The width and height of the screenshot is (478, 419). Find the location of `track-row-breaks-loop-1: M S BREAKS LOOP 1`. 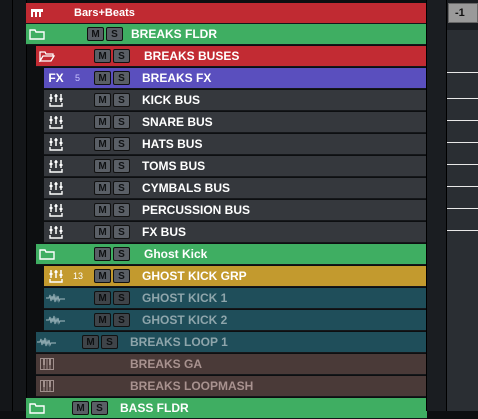

track-row-breaks-loop-1: M S BREAKS LOOP 1 is located at coordinates (231, 342).